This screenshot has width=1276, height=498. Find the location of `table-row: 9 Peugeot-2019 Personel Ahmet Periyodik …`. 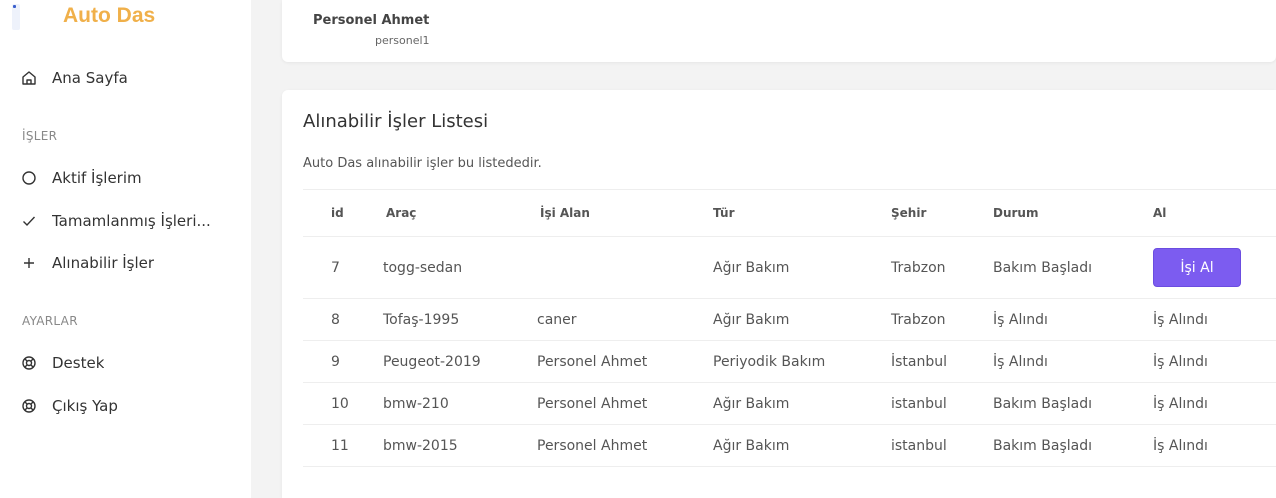

table-row: 9 Peugeot-2019 Personel Ahmet Periyodik … is located at coordinates (789, 361).